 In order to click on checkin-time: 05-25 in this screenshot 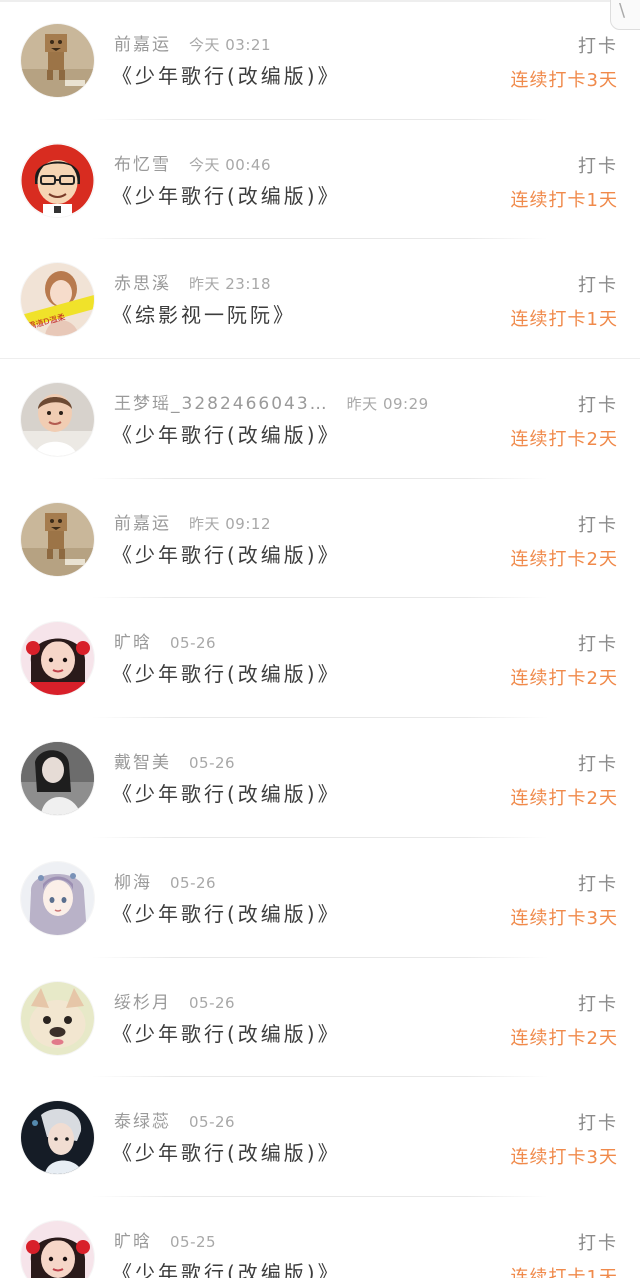, I will do `click(193, 1241)`.